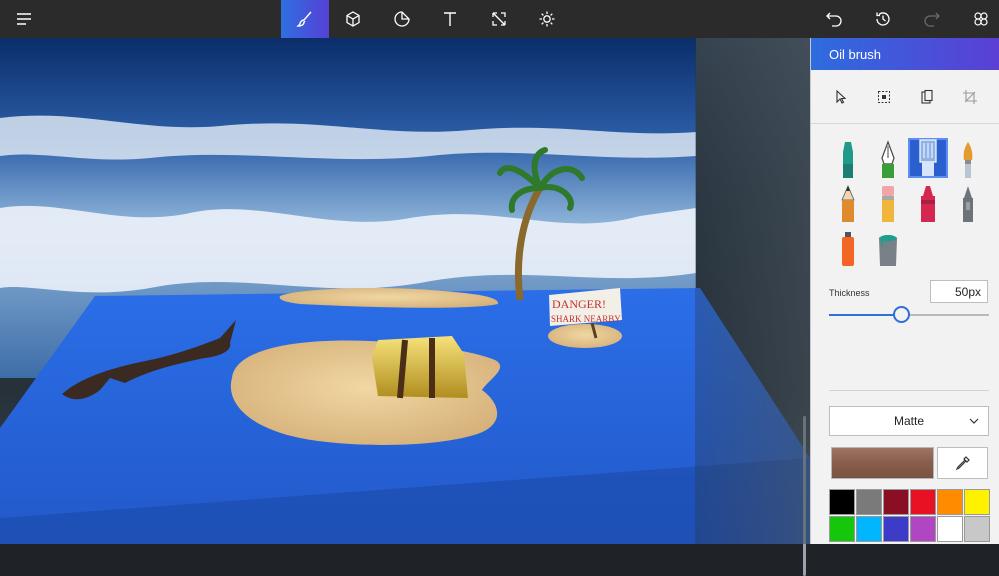 The image size is (999, 576). I want to click on thickness-slider, so click(909, 314).